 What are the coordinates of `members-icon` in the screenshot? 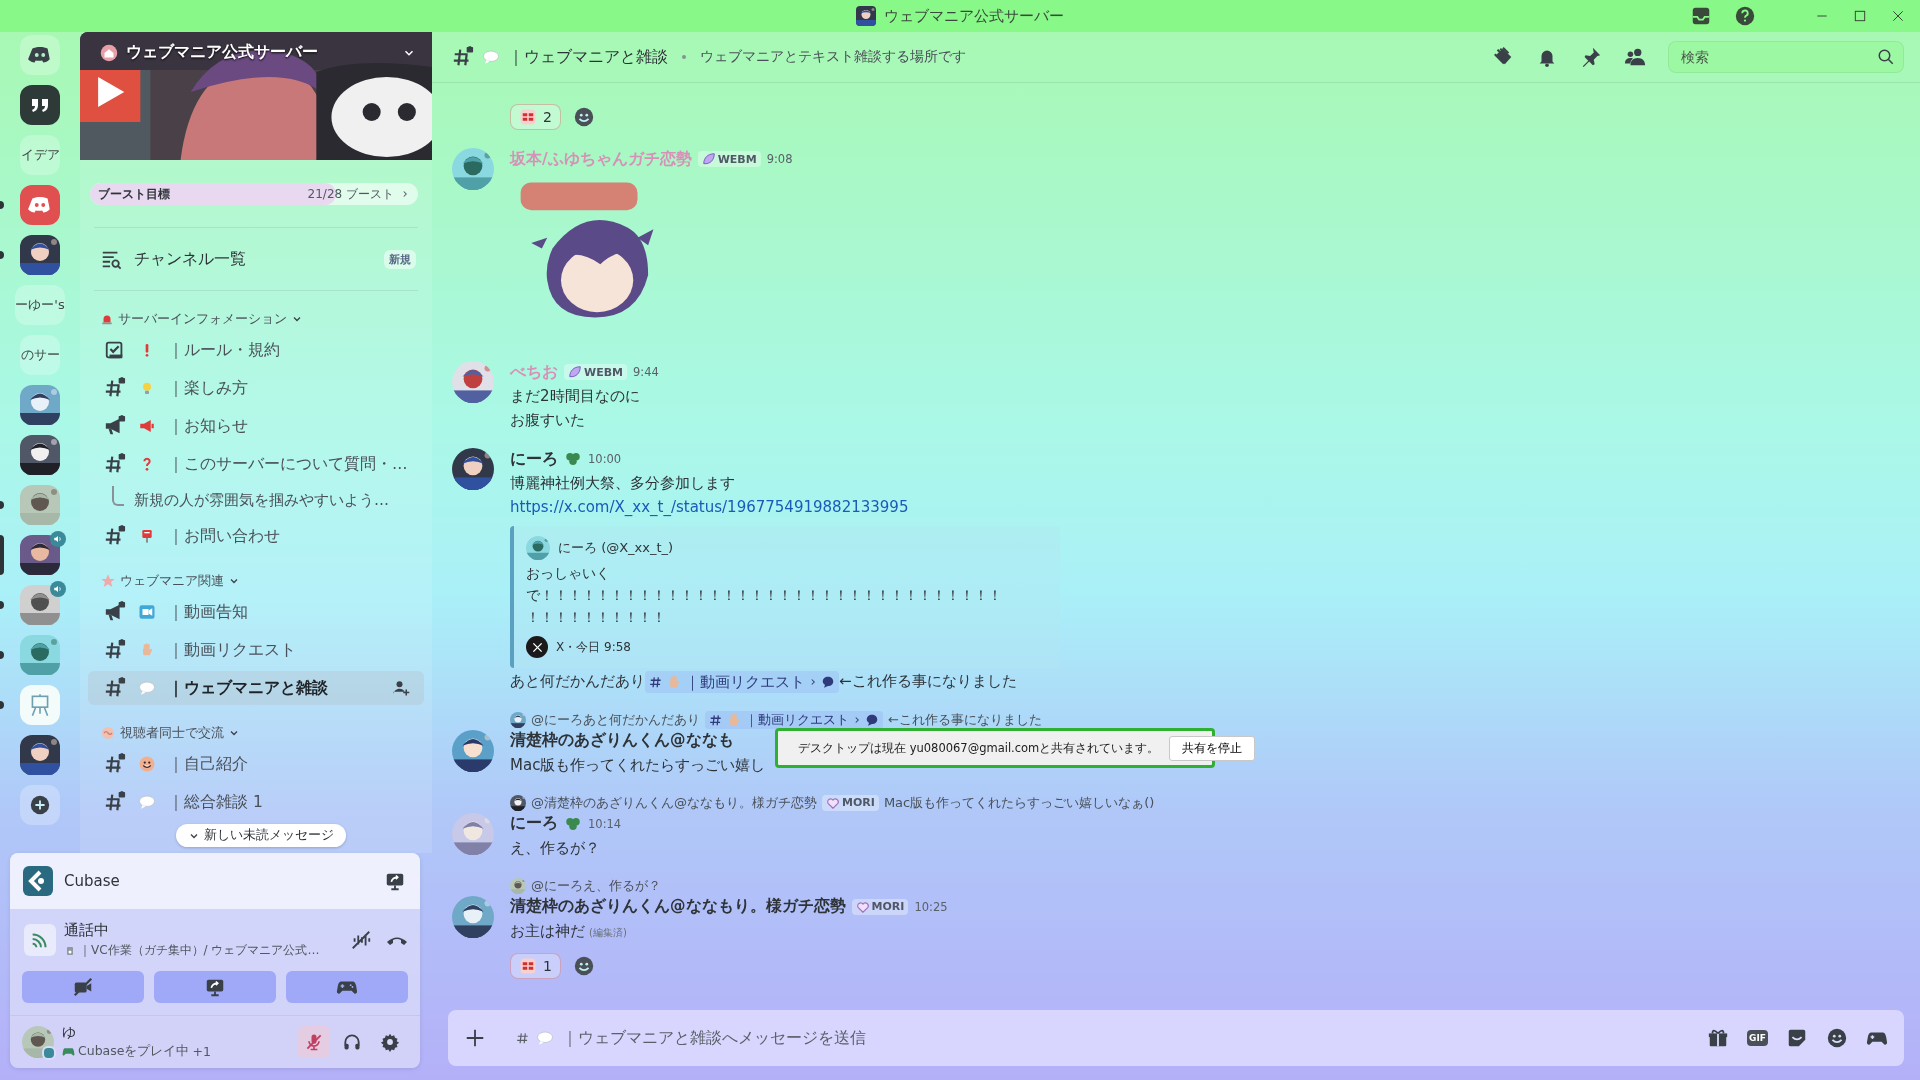 It's located at (1635, 57).